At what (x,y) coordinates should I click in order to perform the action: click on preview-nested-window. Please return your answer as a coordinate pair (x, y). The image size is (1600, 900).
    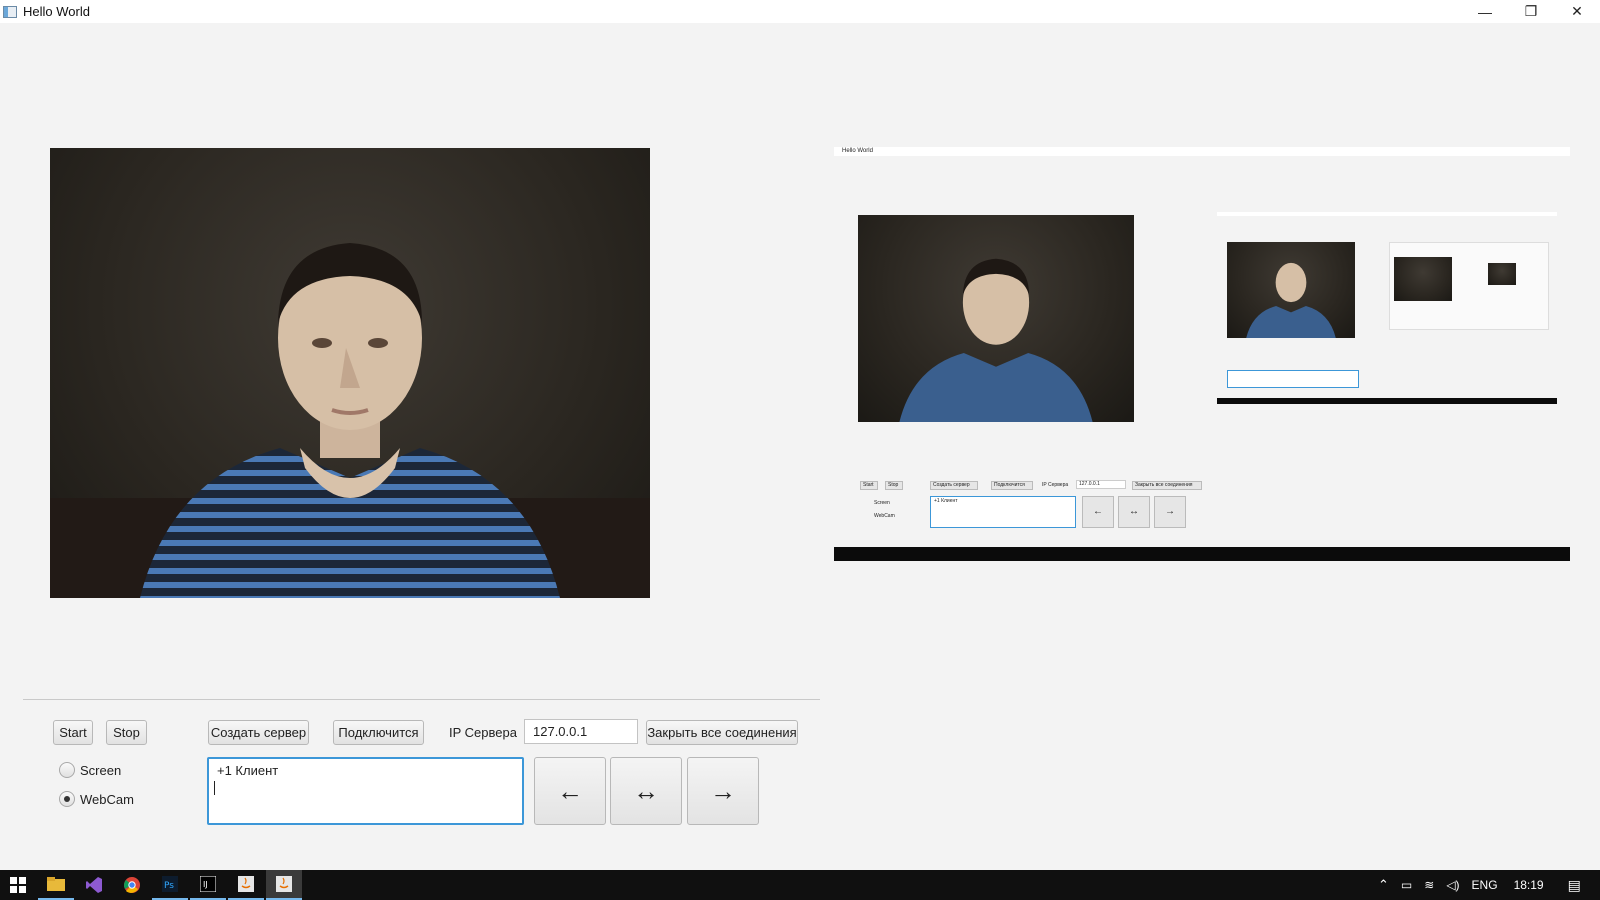
    Looking at the image, I should click on (1387, 308).